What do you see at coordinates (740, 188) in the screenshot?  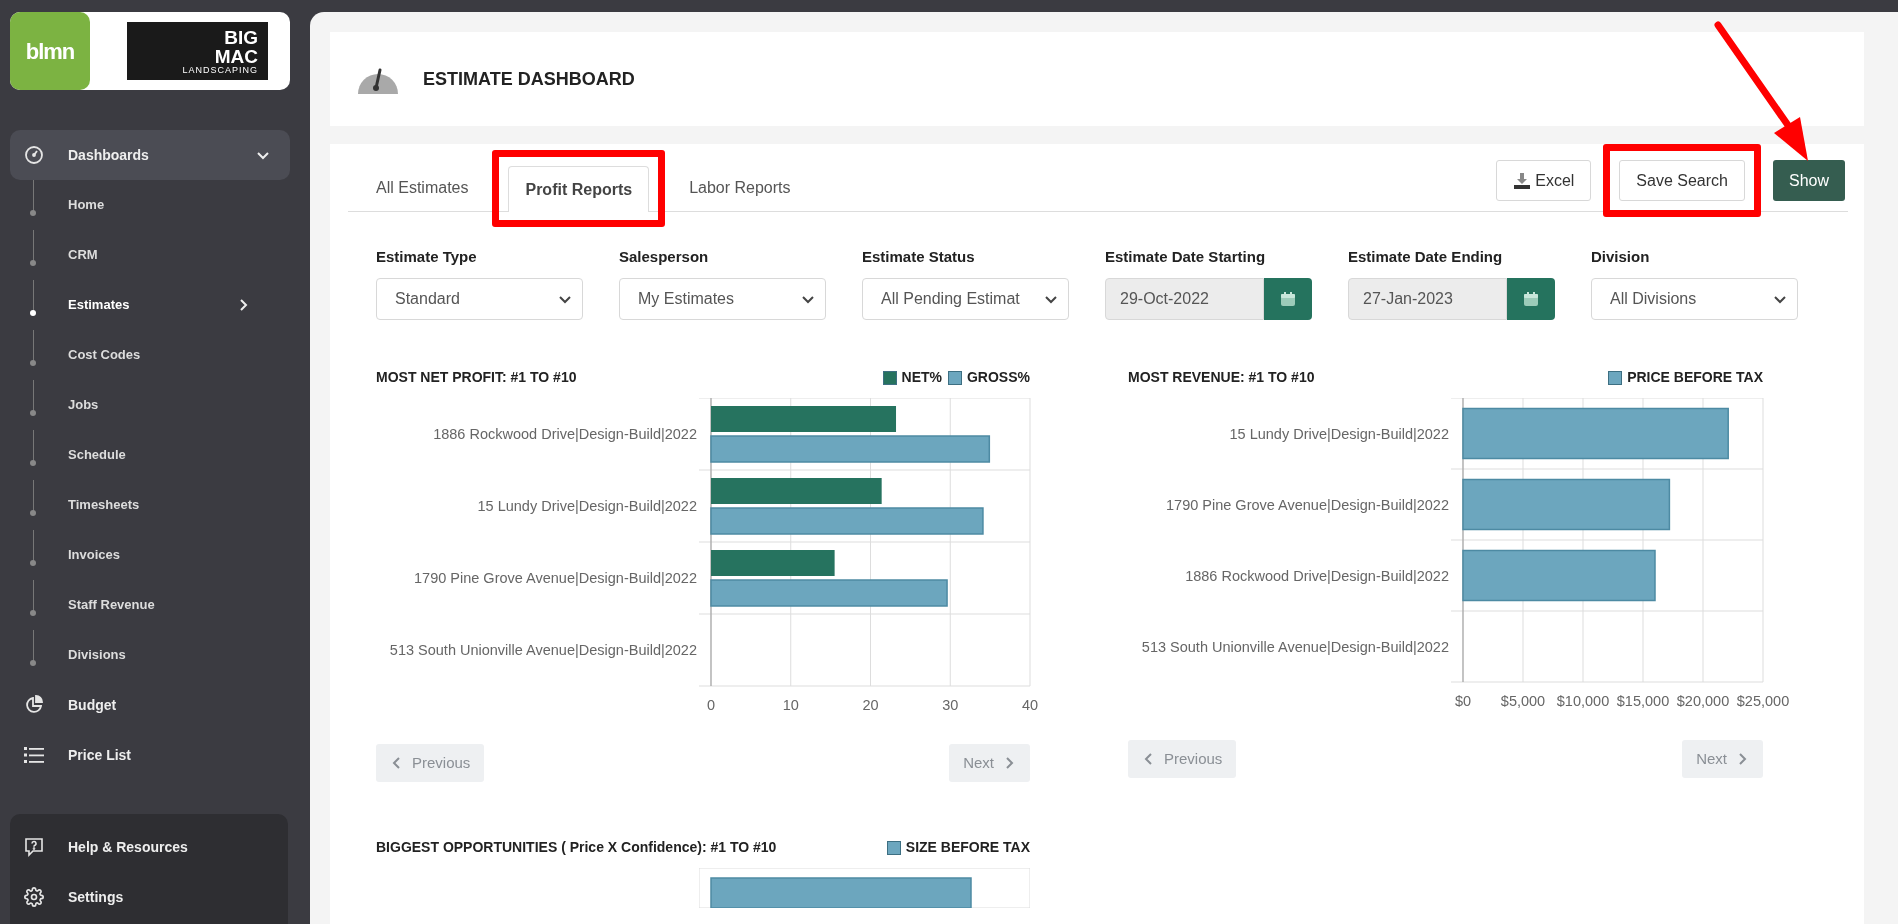 I see `tab: Labor Reports` at bounding box center [740, 188].